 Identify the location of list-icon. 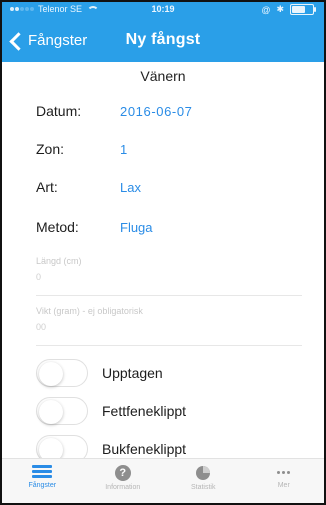
(42, 472).